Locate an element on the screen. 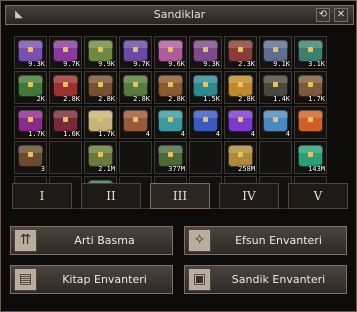 The width and height of the screenshot is (357, 312). window-title: Sandiklar is located at coordinates (179, 14).